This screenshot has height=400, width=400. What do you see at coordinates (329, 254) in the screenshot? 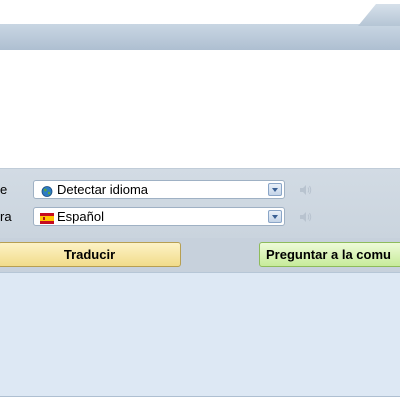
I see `ask-community-button: Preguntar a la comu` at bounding box center [329, 254].